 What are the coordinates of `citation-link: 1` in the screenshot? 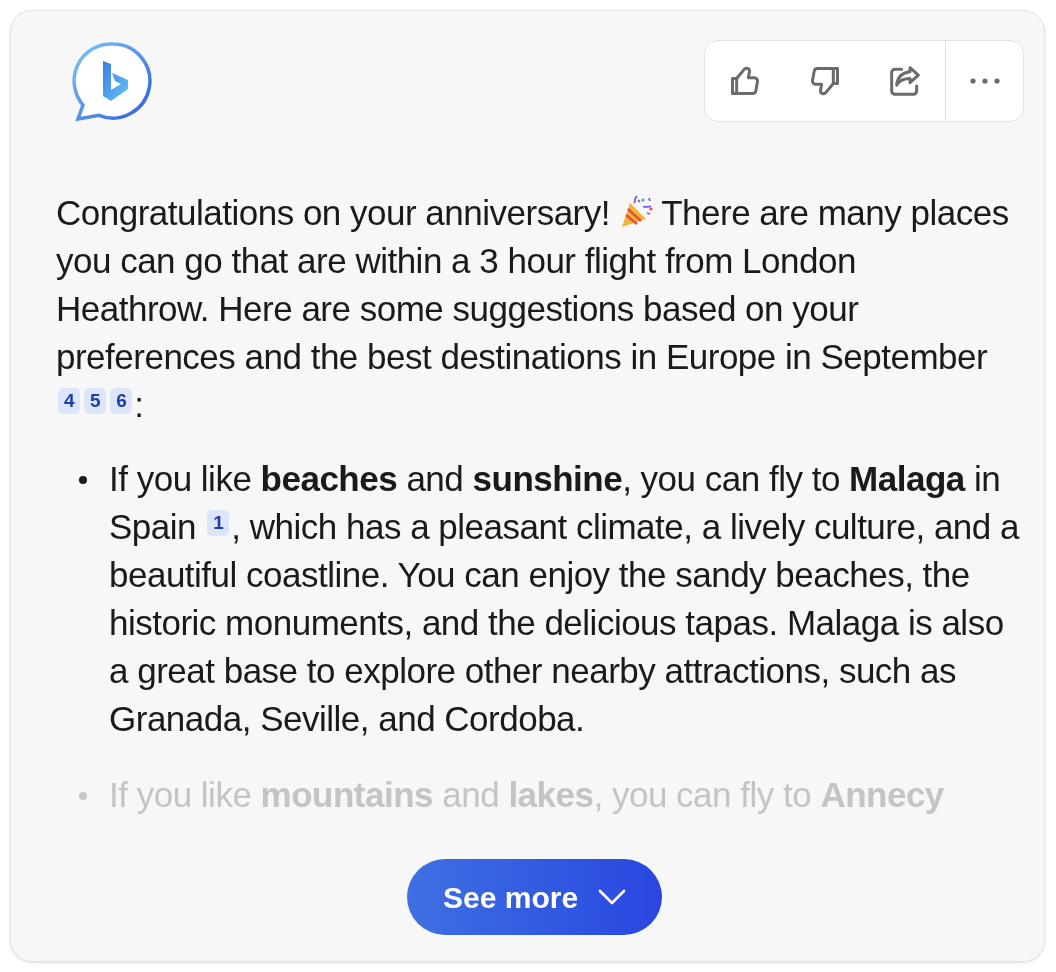 It's located at (218, 522).